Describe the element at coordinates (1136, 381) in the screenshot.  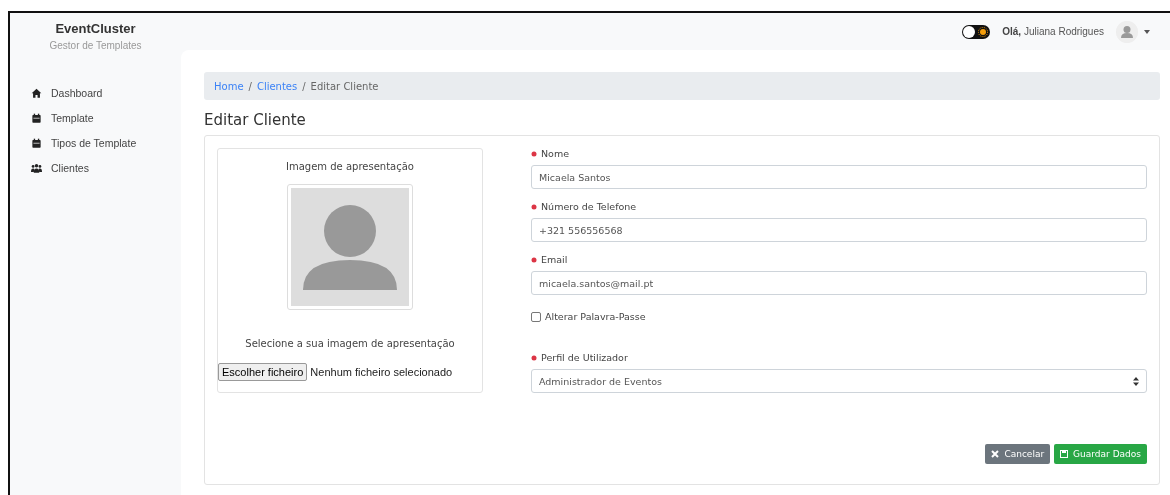
I see `sort-arrows-icon` at that location.